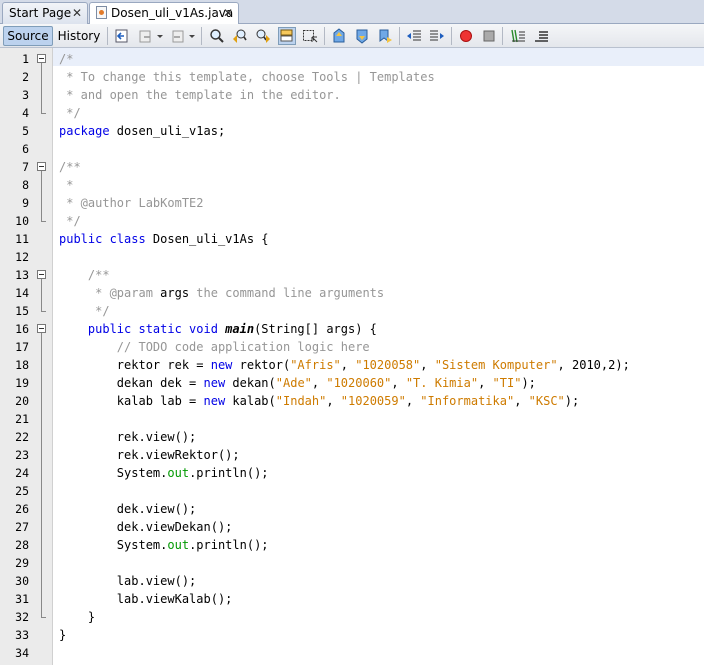 This screenshot has height=665, width=704. Describe the element at coordinates (385, 36) in the screenshot. I see `toggle-bookmark-icon` at that location.